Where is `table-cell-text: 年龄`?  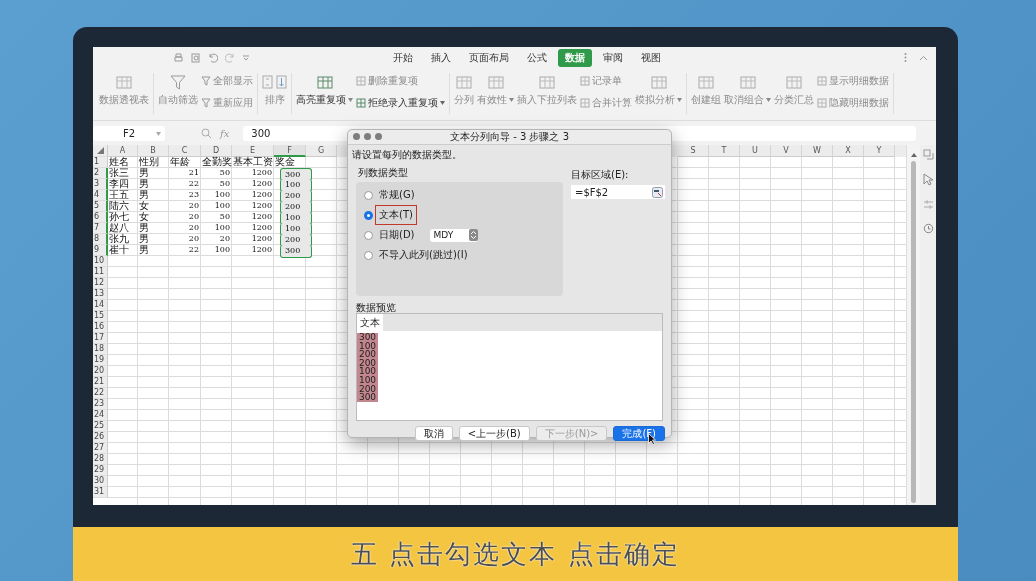 table-cell-text: 年龄 is located at coordinates (180, 162).